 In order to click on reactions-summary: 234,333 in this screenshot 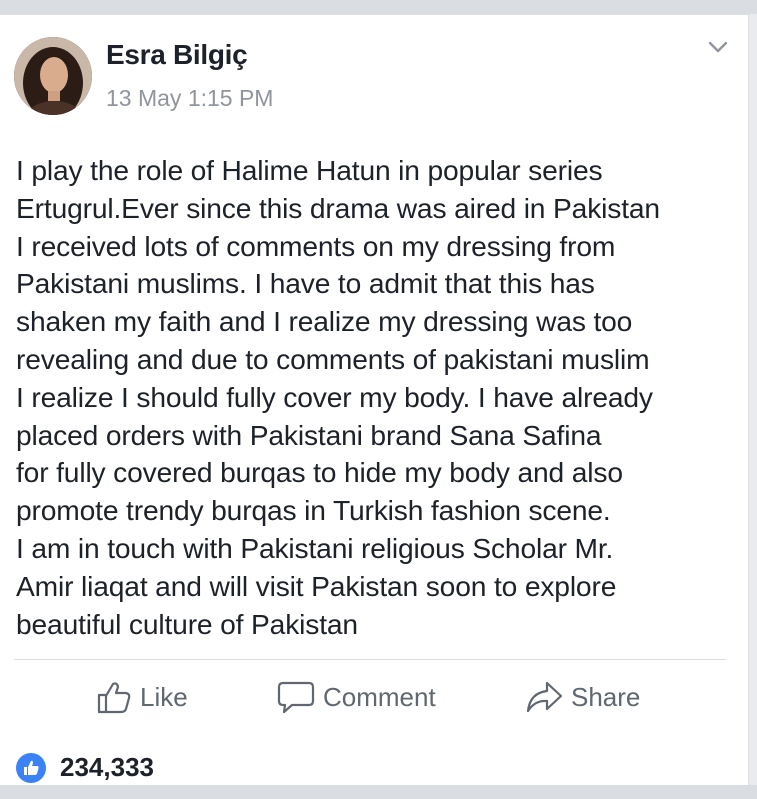, I will do `click(85, 767)`.